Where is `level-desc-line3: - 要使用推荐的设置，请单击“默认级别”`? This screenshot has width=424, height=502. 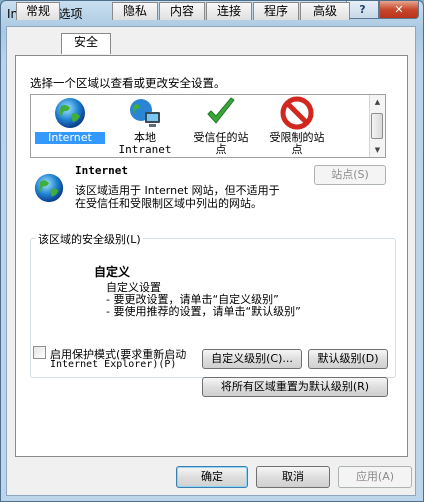 level-desc-line3: - 要使用推荐的设置，请单击“默认级别” is located at coordinates (203, 311).